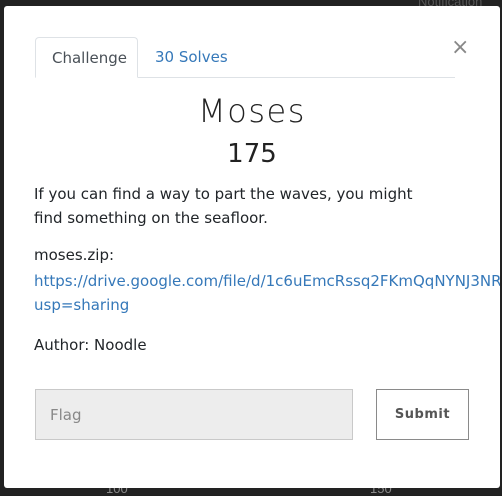 The image size is (502, 496). Describe the element at coordinates (422, 414) in the screenshot. I see `submit-button: Submit` at that location.